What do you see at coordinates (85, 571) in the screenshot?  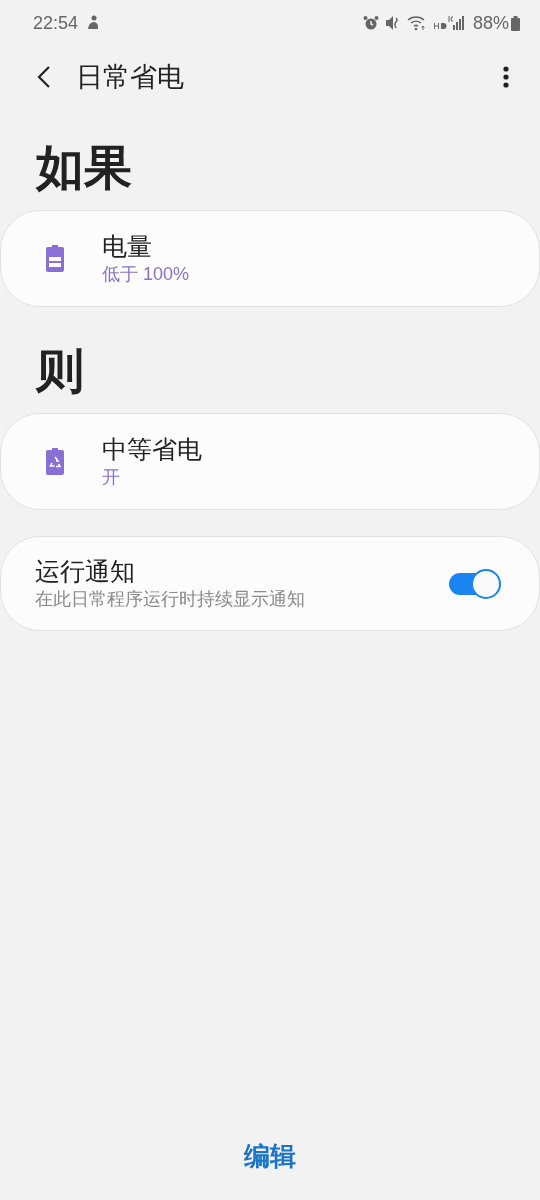 I see `setting-label: 运行通知` at bounding box center [85, 571].